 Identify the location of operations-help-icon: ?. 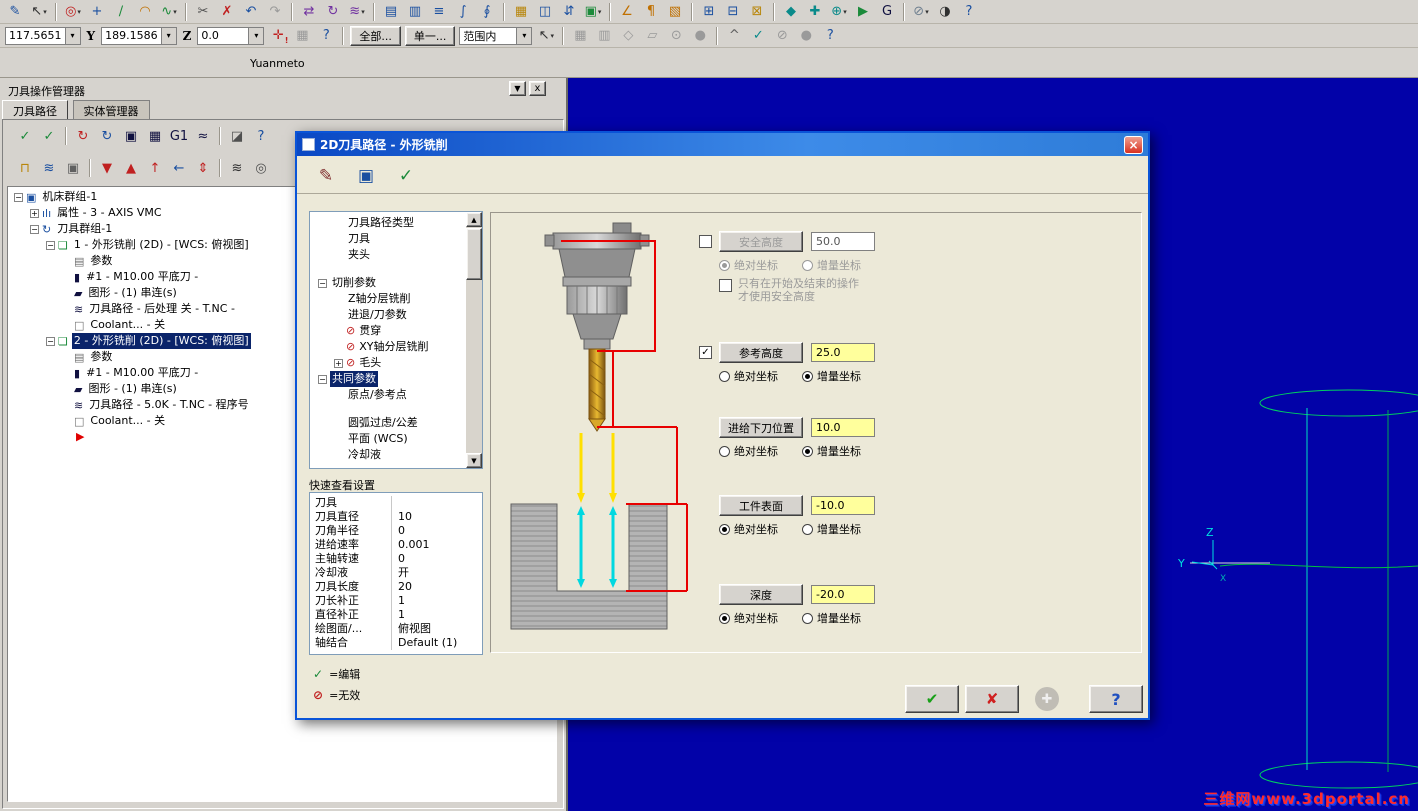
(261, 136).